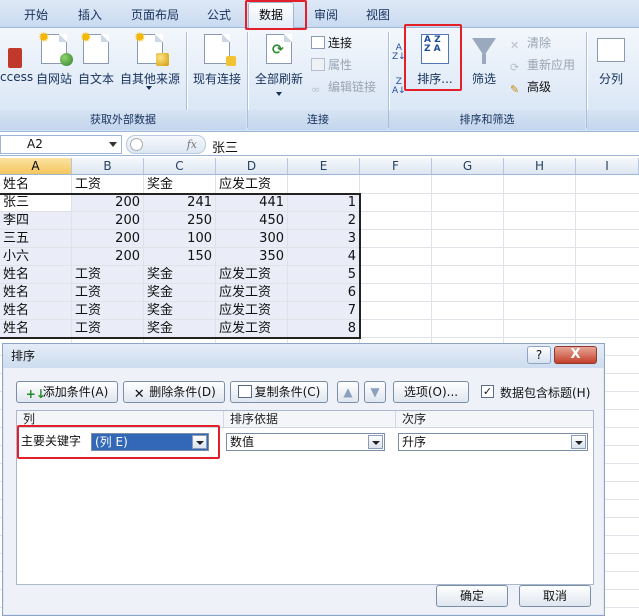 Image resolution: width=639 pixels, height=616 pixels. What do you see at coordinates (16, 69) in the screenshot?
I see `from-access-button: ccess` at bounding box center [16, 69].